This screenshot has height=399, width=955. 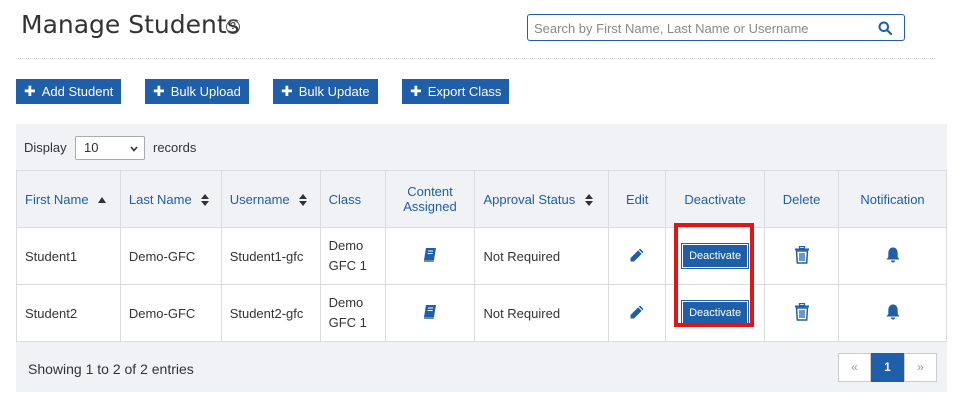 I want to click on help-icon: ?, so click(x=233, y=27).